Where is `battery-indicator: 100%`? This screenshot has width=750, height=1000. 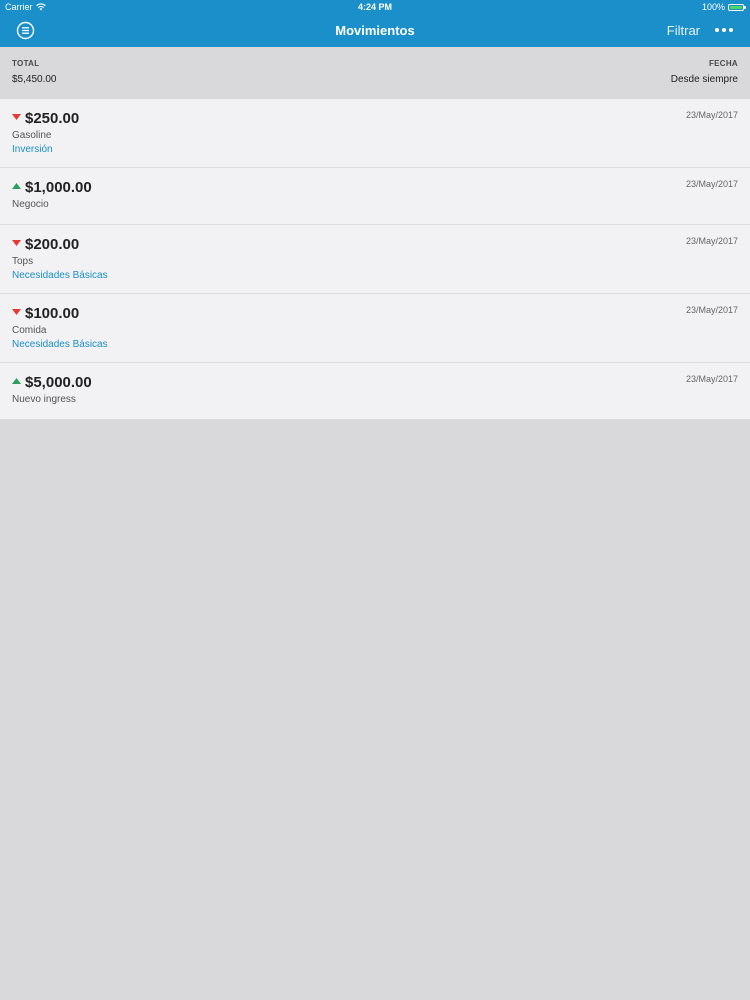 battery-indicator: 100% is located at coordinates (723, 7).